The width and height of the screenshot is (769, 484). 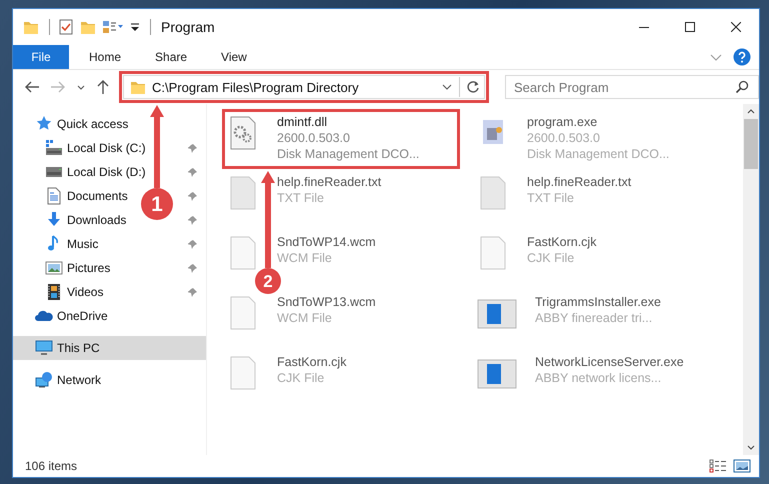 I want to click on file-menu-tab: File, so click(x=41, y=57).